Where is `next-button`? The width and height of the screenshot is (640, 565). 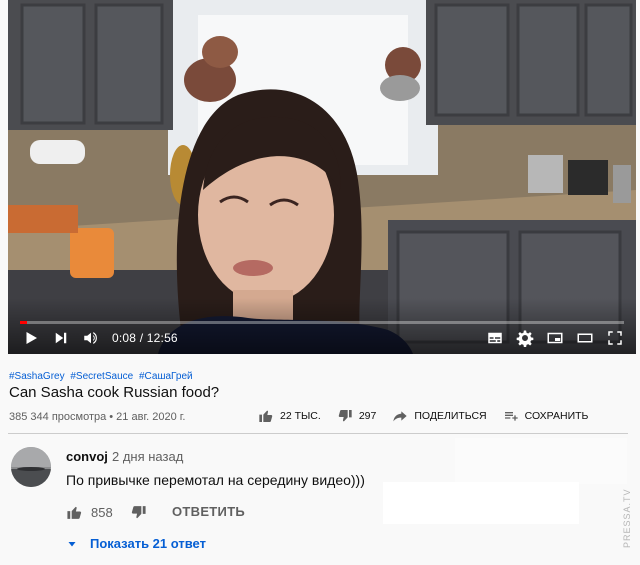 next-button is located at coordinates (61, 338).